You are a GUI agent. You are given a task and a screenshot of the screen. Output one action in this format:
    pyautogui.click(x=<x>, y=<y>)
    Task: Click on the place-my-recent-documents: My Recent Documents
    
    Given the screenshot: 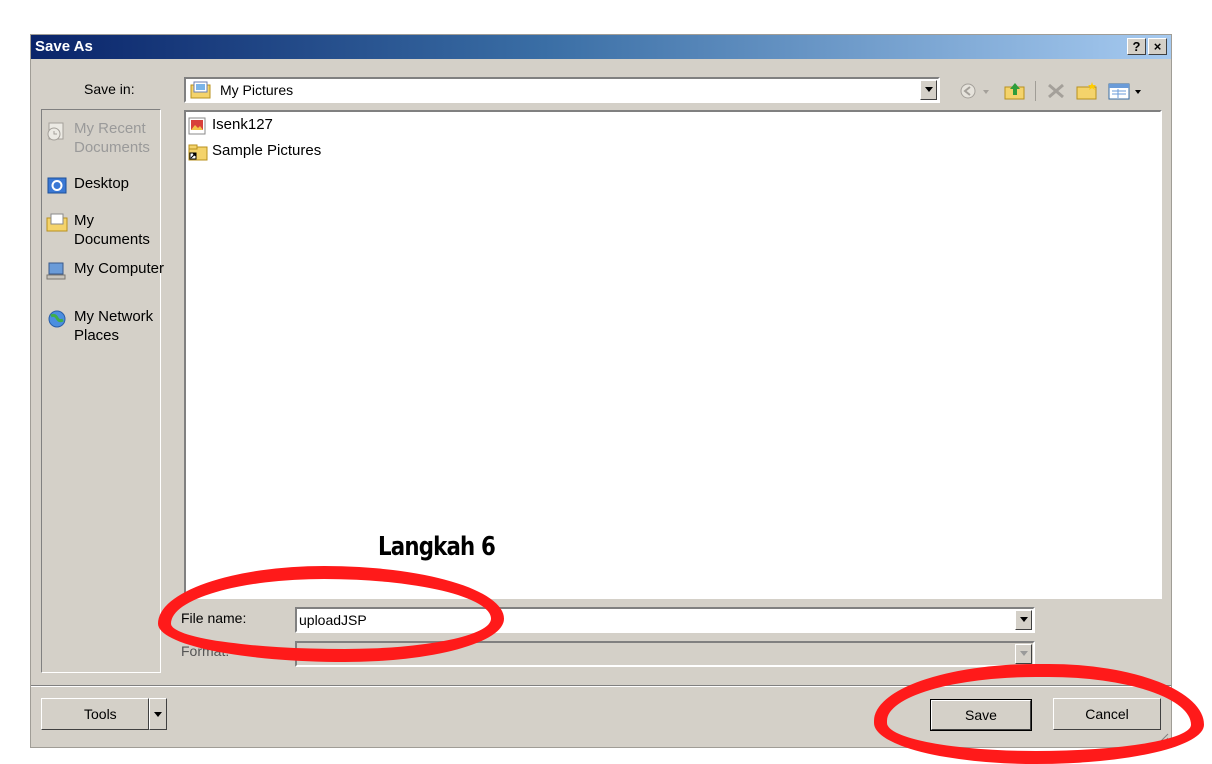 What is the action you would take?
    pyautogui.click(x=104, y=141)
    